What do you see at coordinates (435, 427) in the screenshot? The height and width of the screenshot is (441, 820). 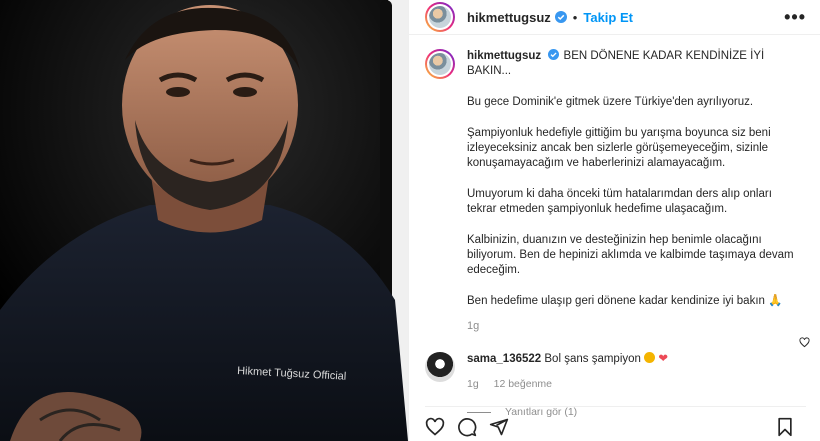 I see `heart-icon` at bounding box center [435, 427].